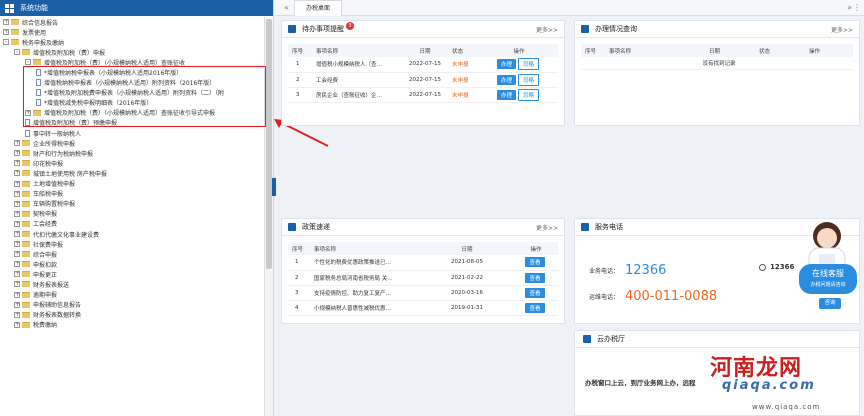 This screenshot has height=416, width=864. Describe the element at coordinates (423, 293) in the screenshot. I see `table-row: 3 支持疫情防控、助力复工复产… 2020-03-16 查看` at that location.